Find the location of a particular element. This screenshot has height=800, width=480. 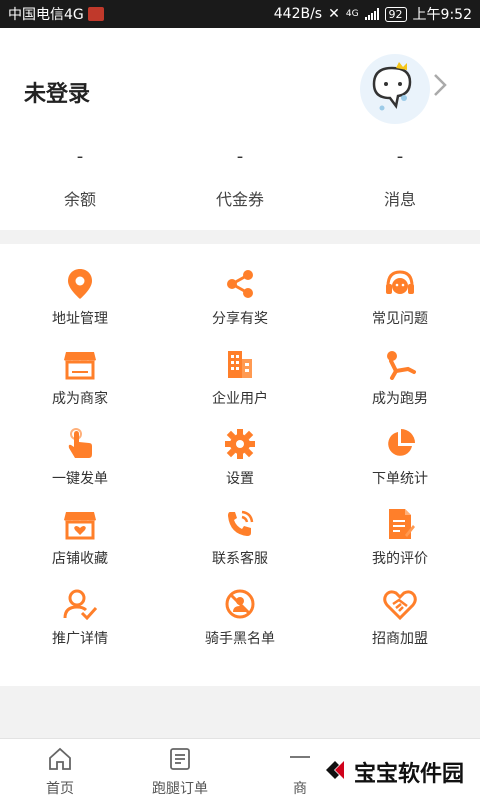

stat-balance: - 余额 is located at coordinates (80, 178).